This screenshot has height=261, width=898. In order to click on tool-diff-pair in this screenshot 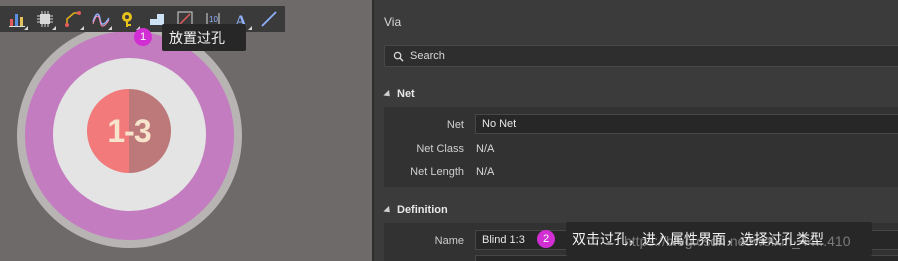, I will do `click(100, 19)`.